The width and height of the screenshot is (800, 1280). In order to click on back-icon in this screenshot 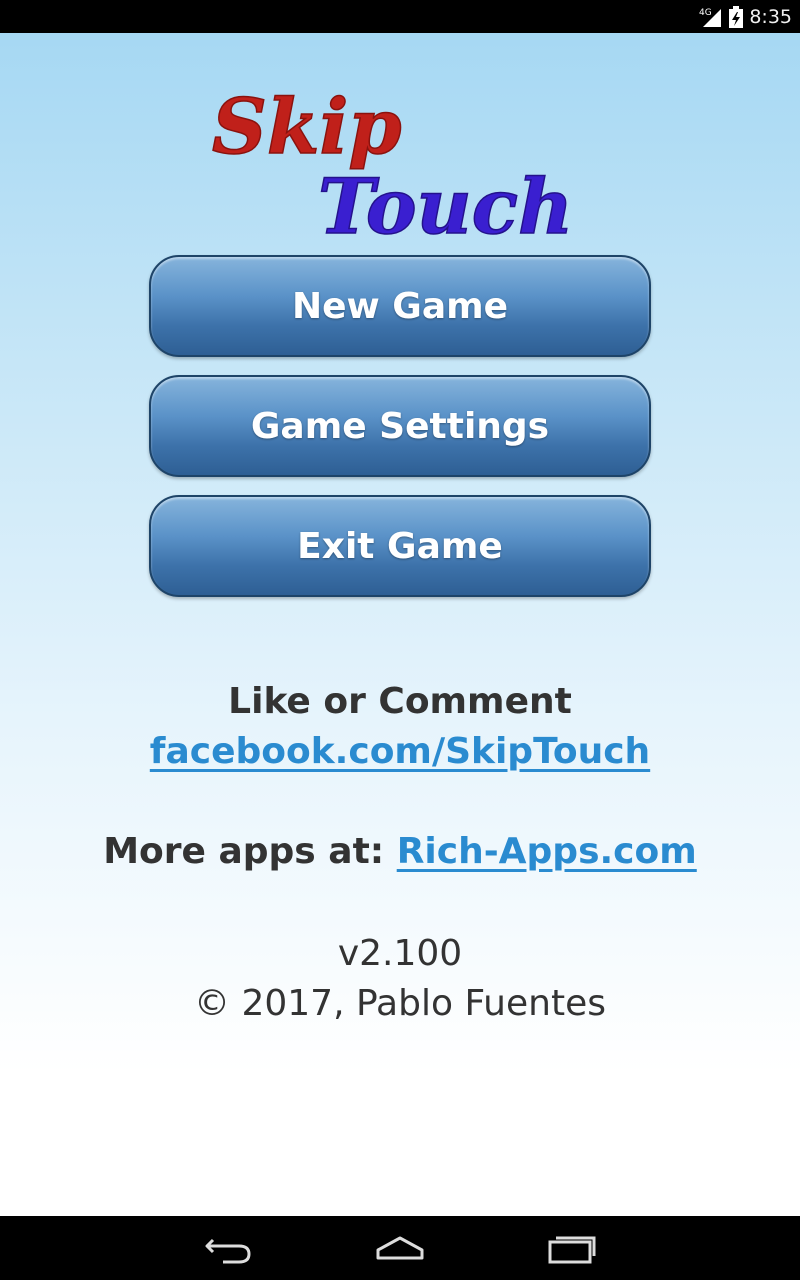, I will do `click(229, 1248)`.